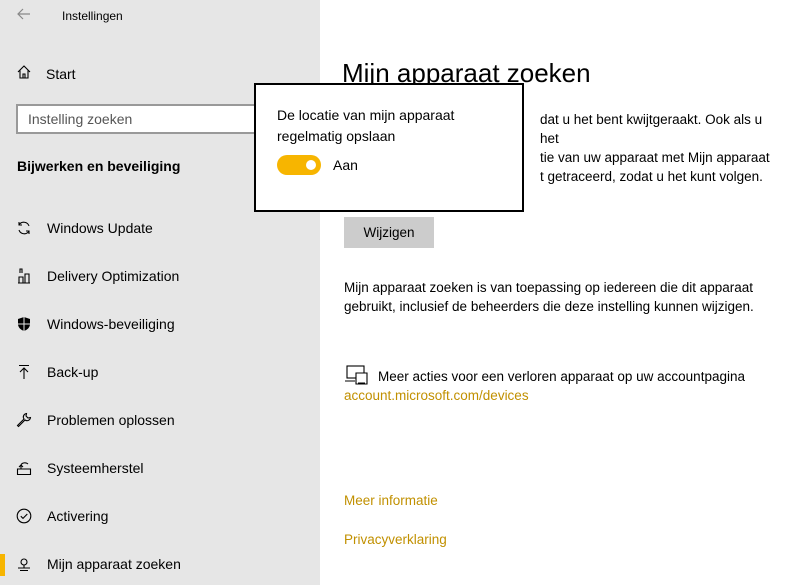  What do you see at coordinates (356, 377) in the screenshot?
I see `device-laptop-icon` at bounding box center [356, 377].